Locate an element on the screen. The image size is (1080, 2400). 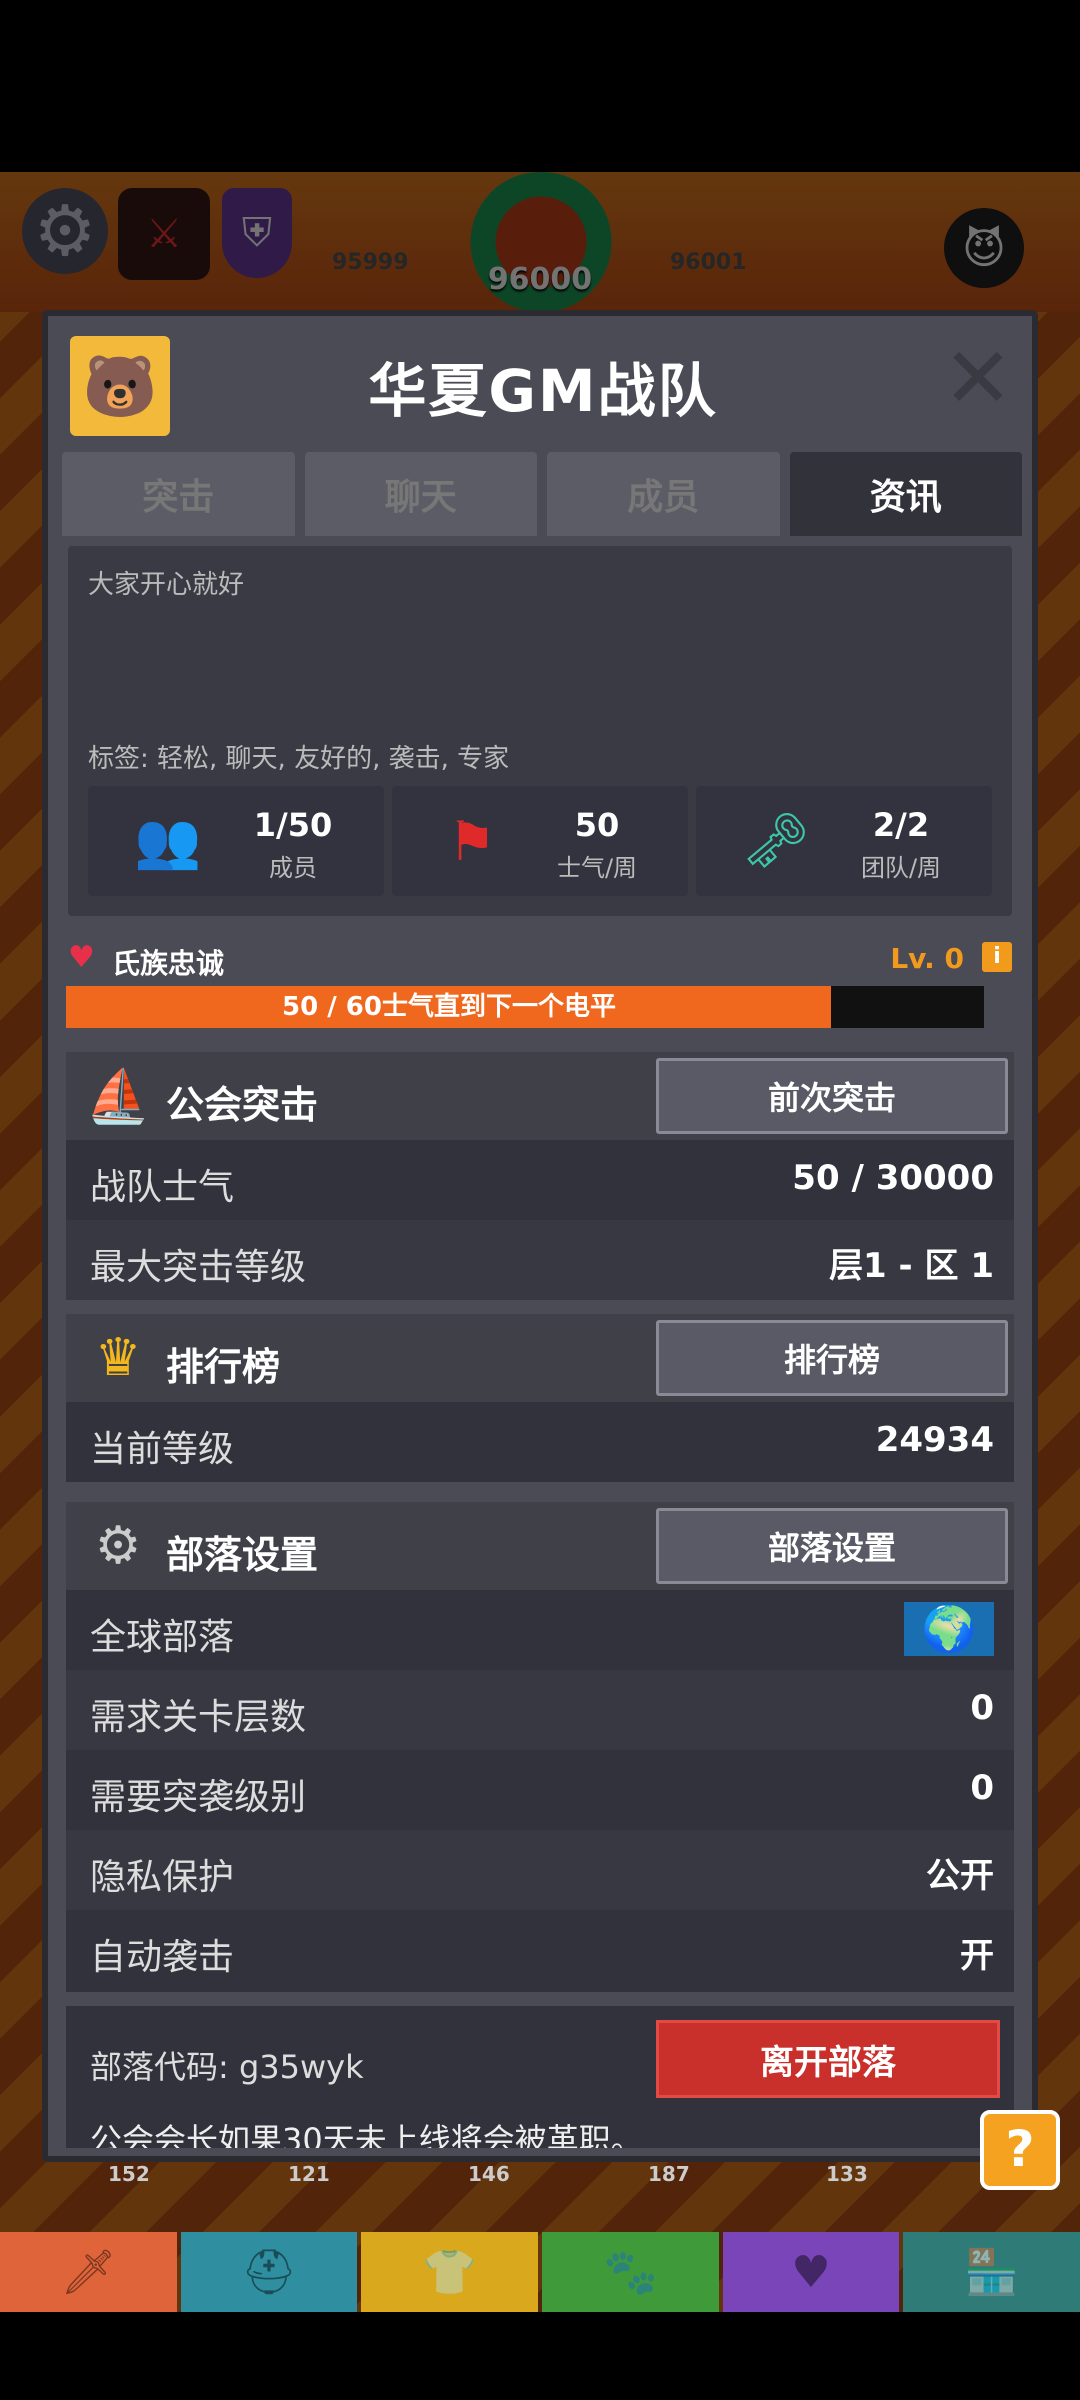
hero-level: 121 is located at coordinates (309, 2174).